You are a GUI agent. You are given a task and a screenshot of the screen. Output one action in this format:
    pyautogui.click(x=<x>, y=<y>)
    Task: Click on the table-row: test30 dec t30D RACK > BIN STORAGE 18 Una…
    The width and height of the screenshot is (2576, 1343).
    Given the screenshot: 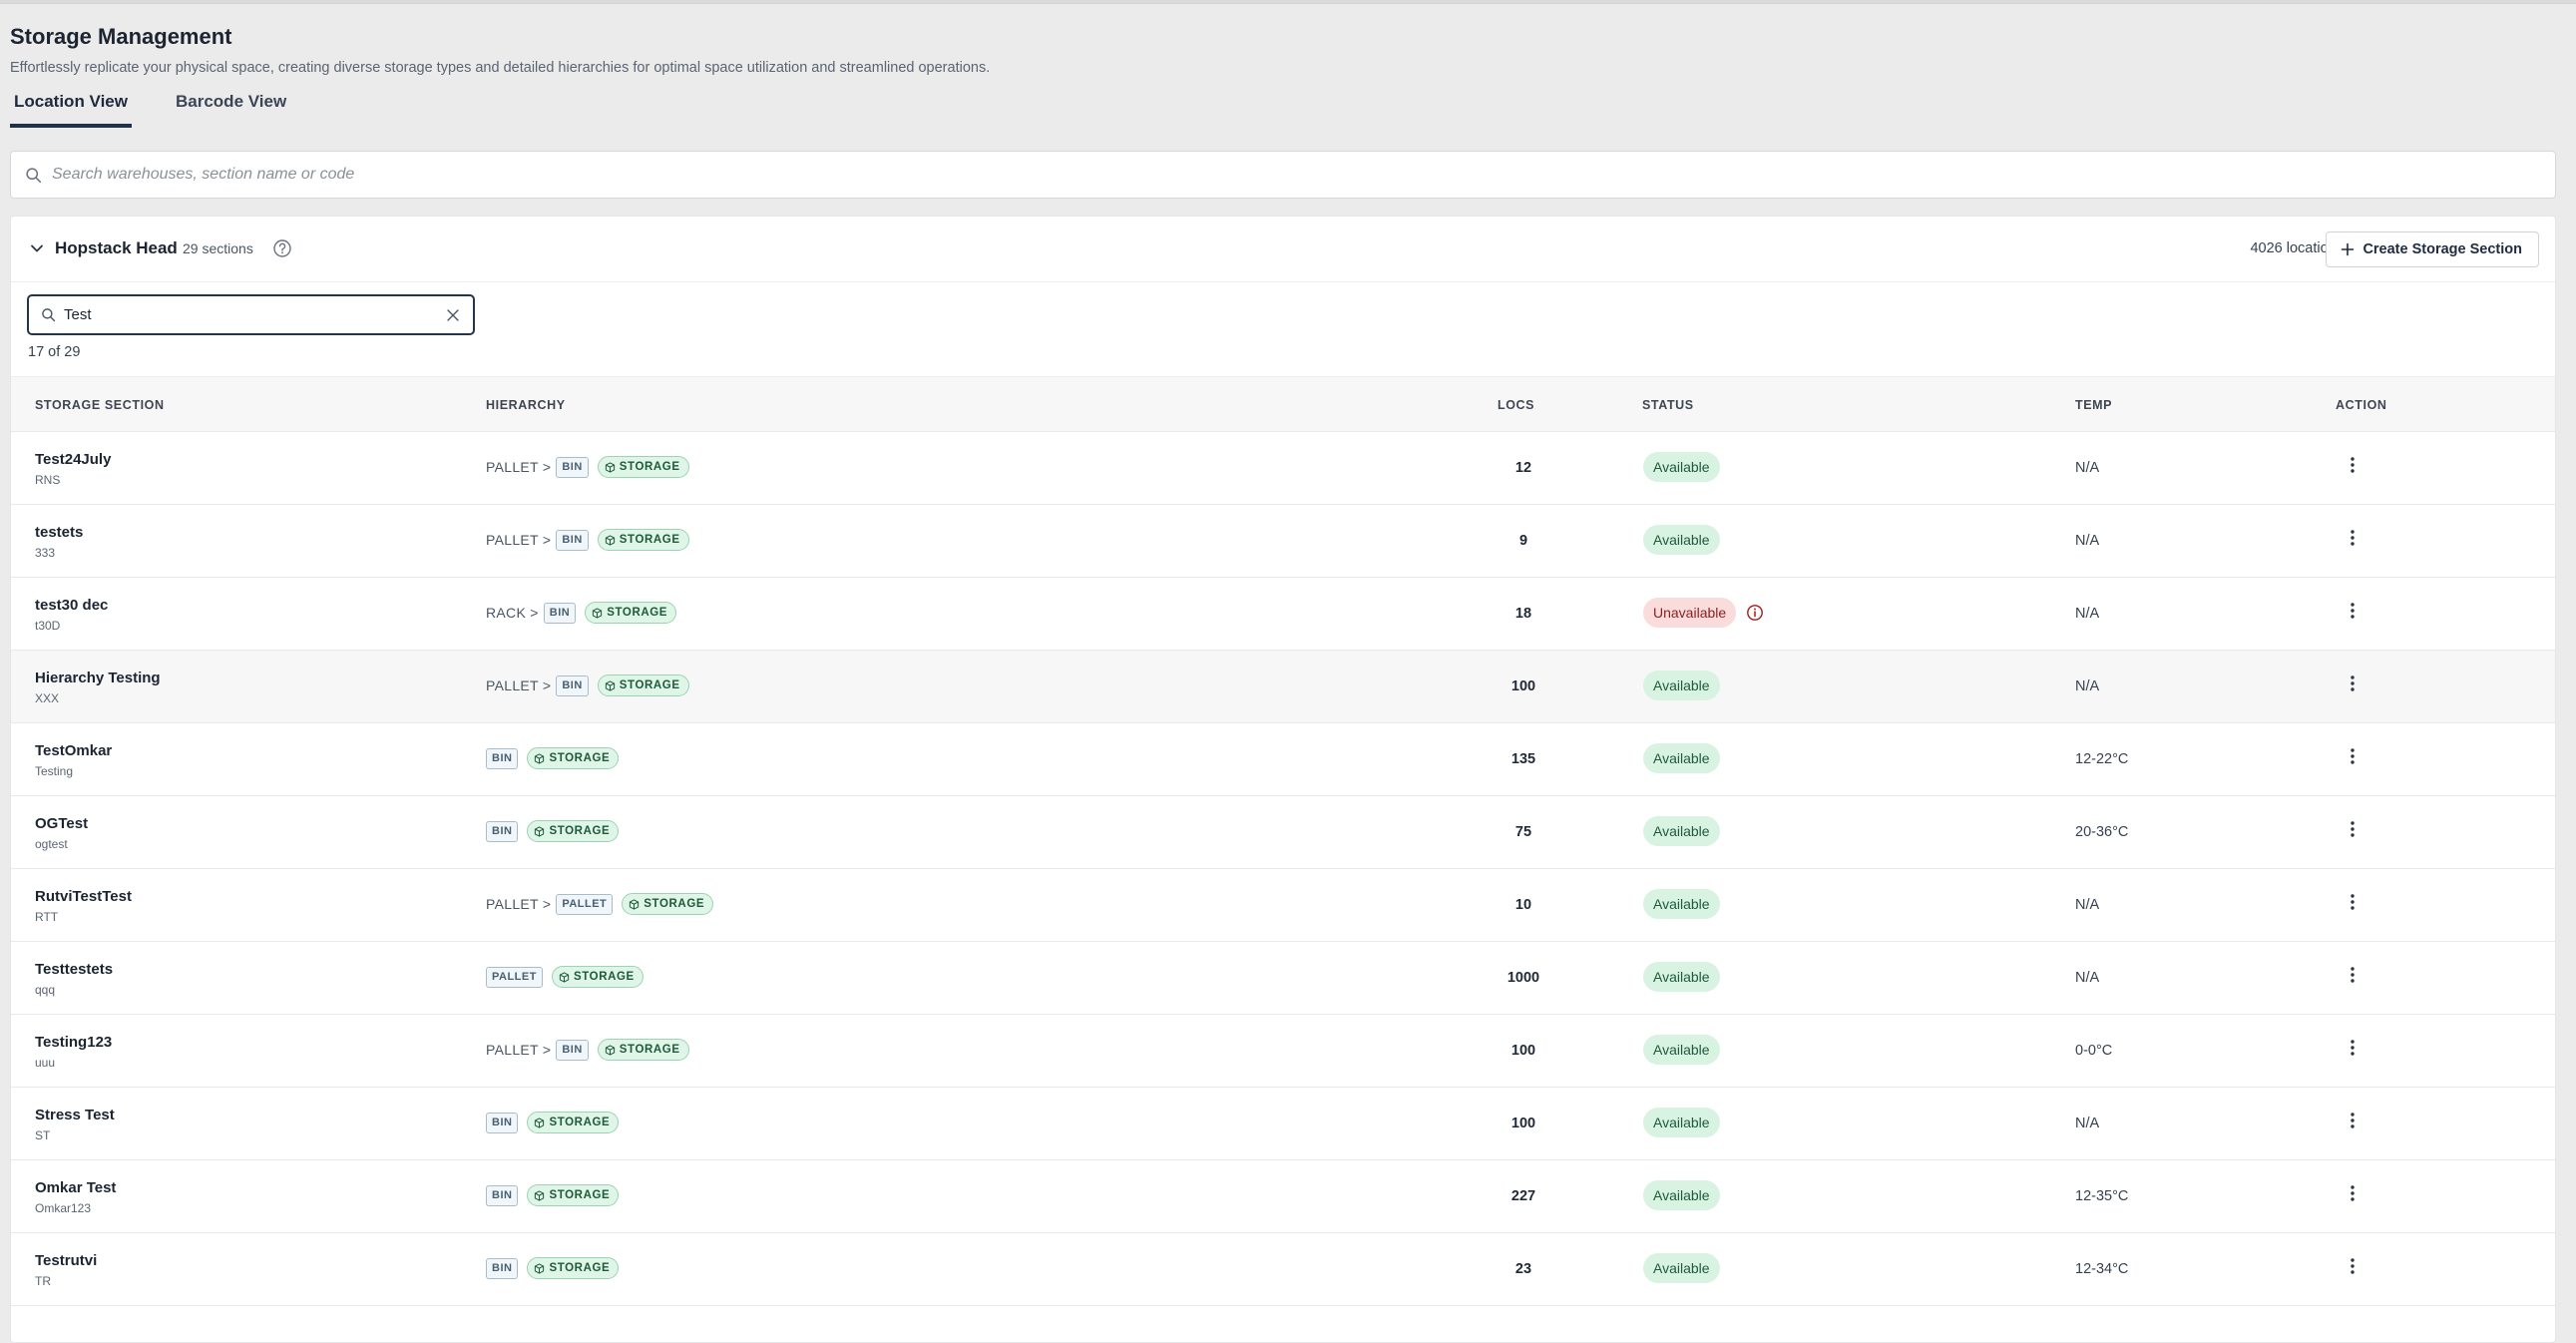 What is the action you would take?
    pyautogui.click(x=1283, y=614)
    